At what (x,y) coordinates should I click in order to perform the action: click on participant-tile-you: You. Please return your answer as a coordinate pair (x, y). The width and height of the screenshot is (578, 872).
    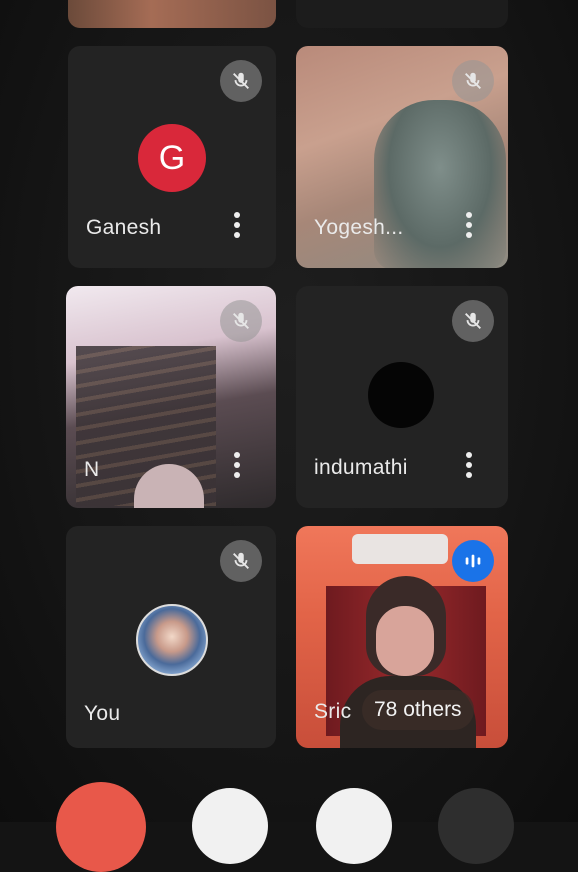
    Looking at the image, I should click on (171, 637).